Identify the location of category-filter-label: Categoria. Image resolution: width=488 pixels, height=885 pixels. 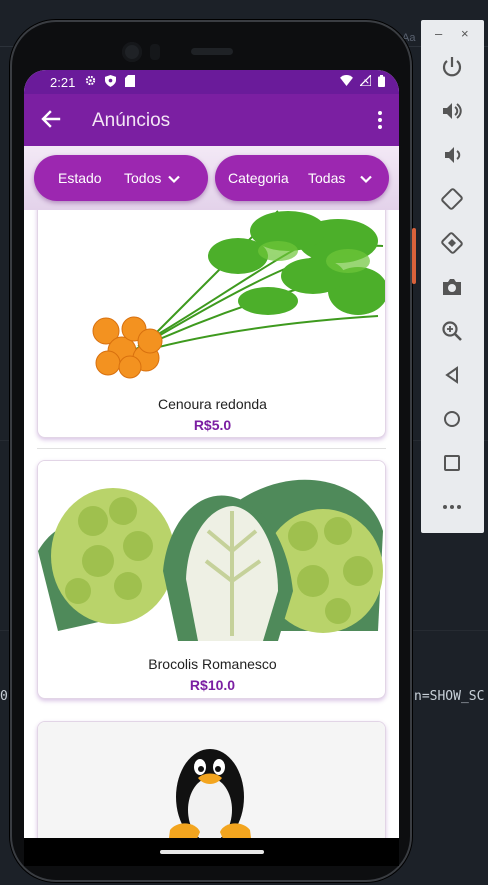
(258, 178).